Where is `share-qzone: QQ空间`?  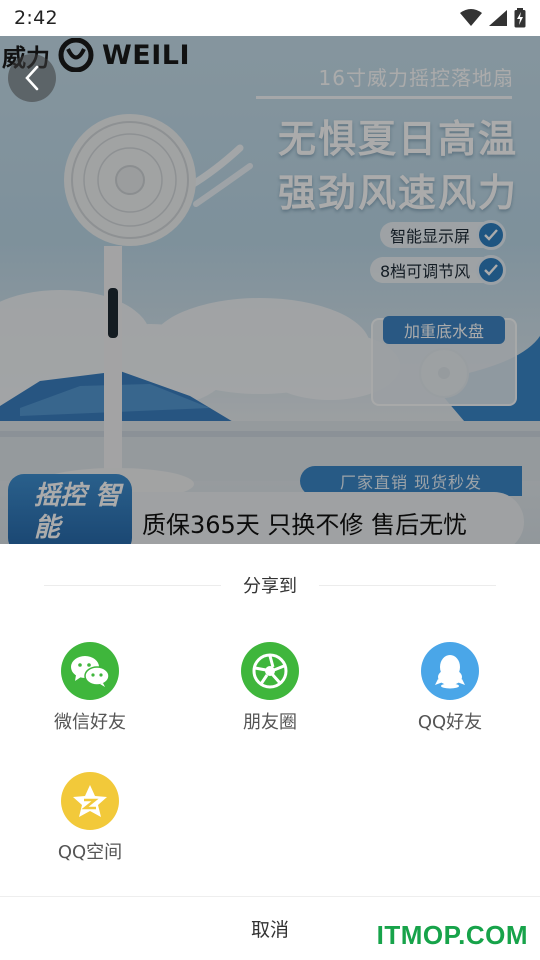
share-qzone: QQ空间 is located at coordinates (90, 822).